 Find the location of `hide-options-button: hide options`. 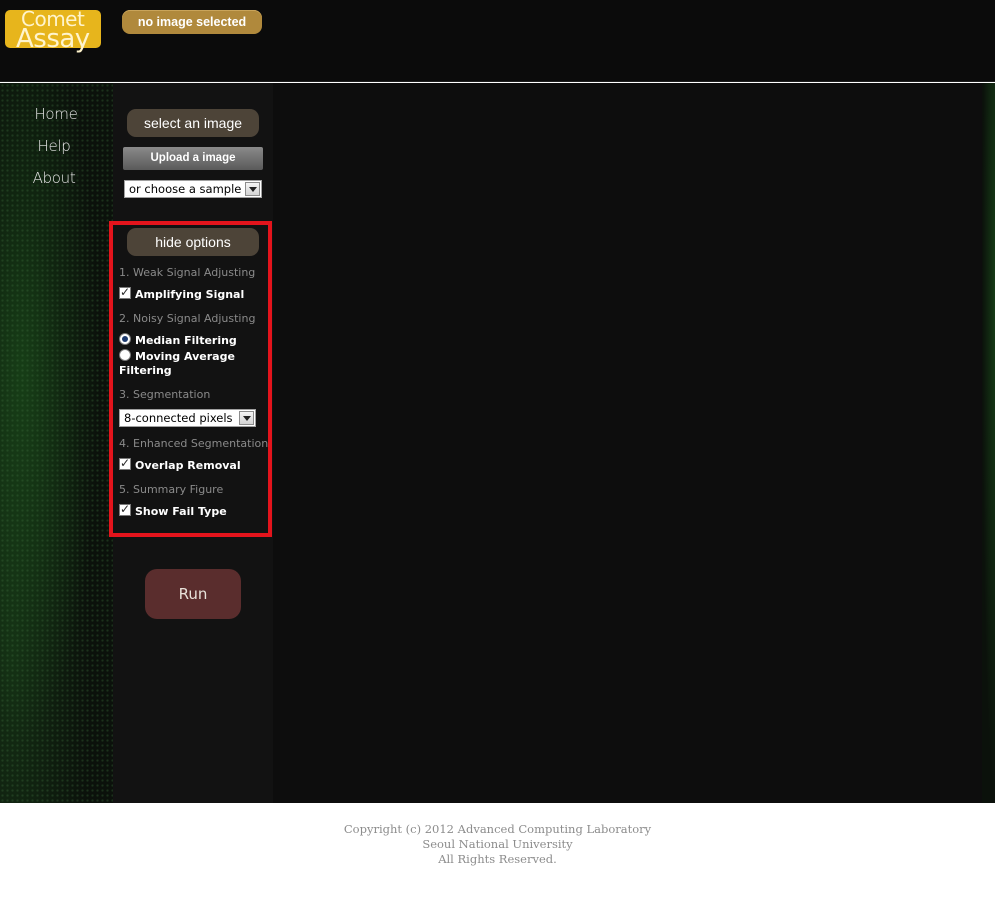

hide-options-button: hide options is located at coordinates (193, 242).